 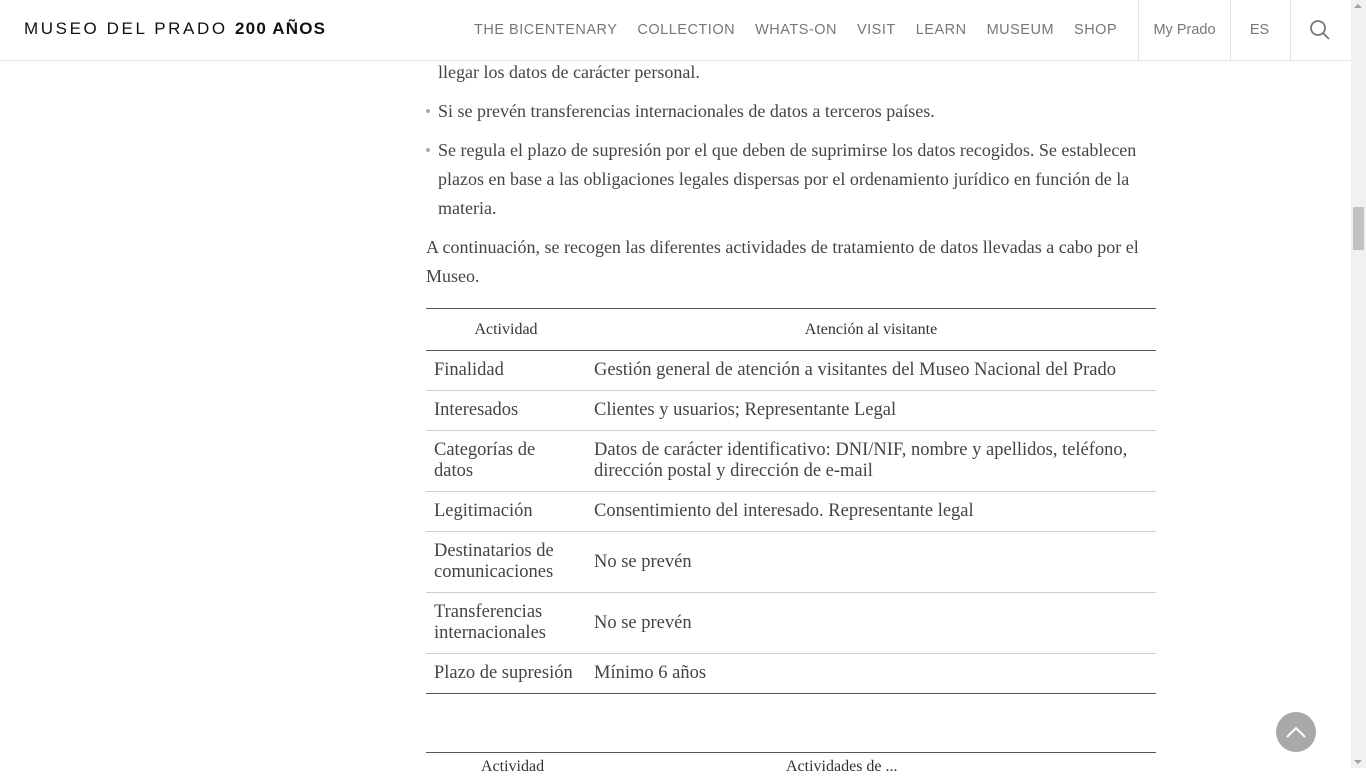 I want to click on next-table-border, so click(x=791, y=752).